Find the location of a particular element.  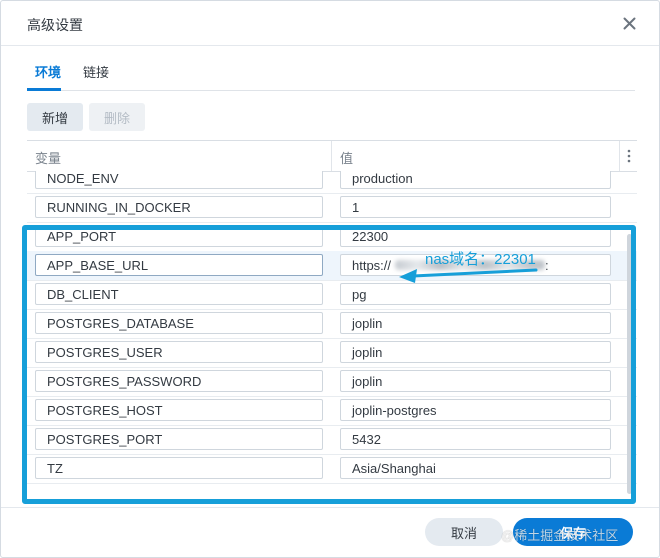

value-input: production is located at coordinates (475, 180).